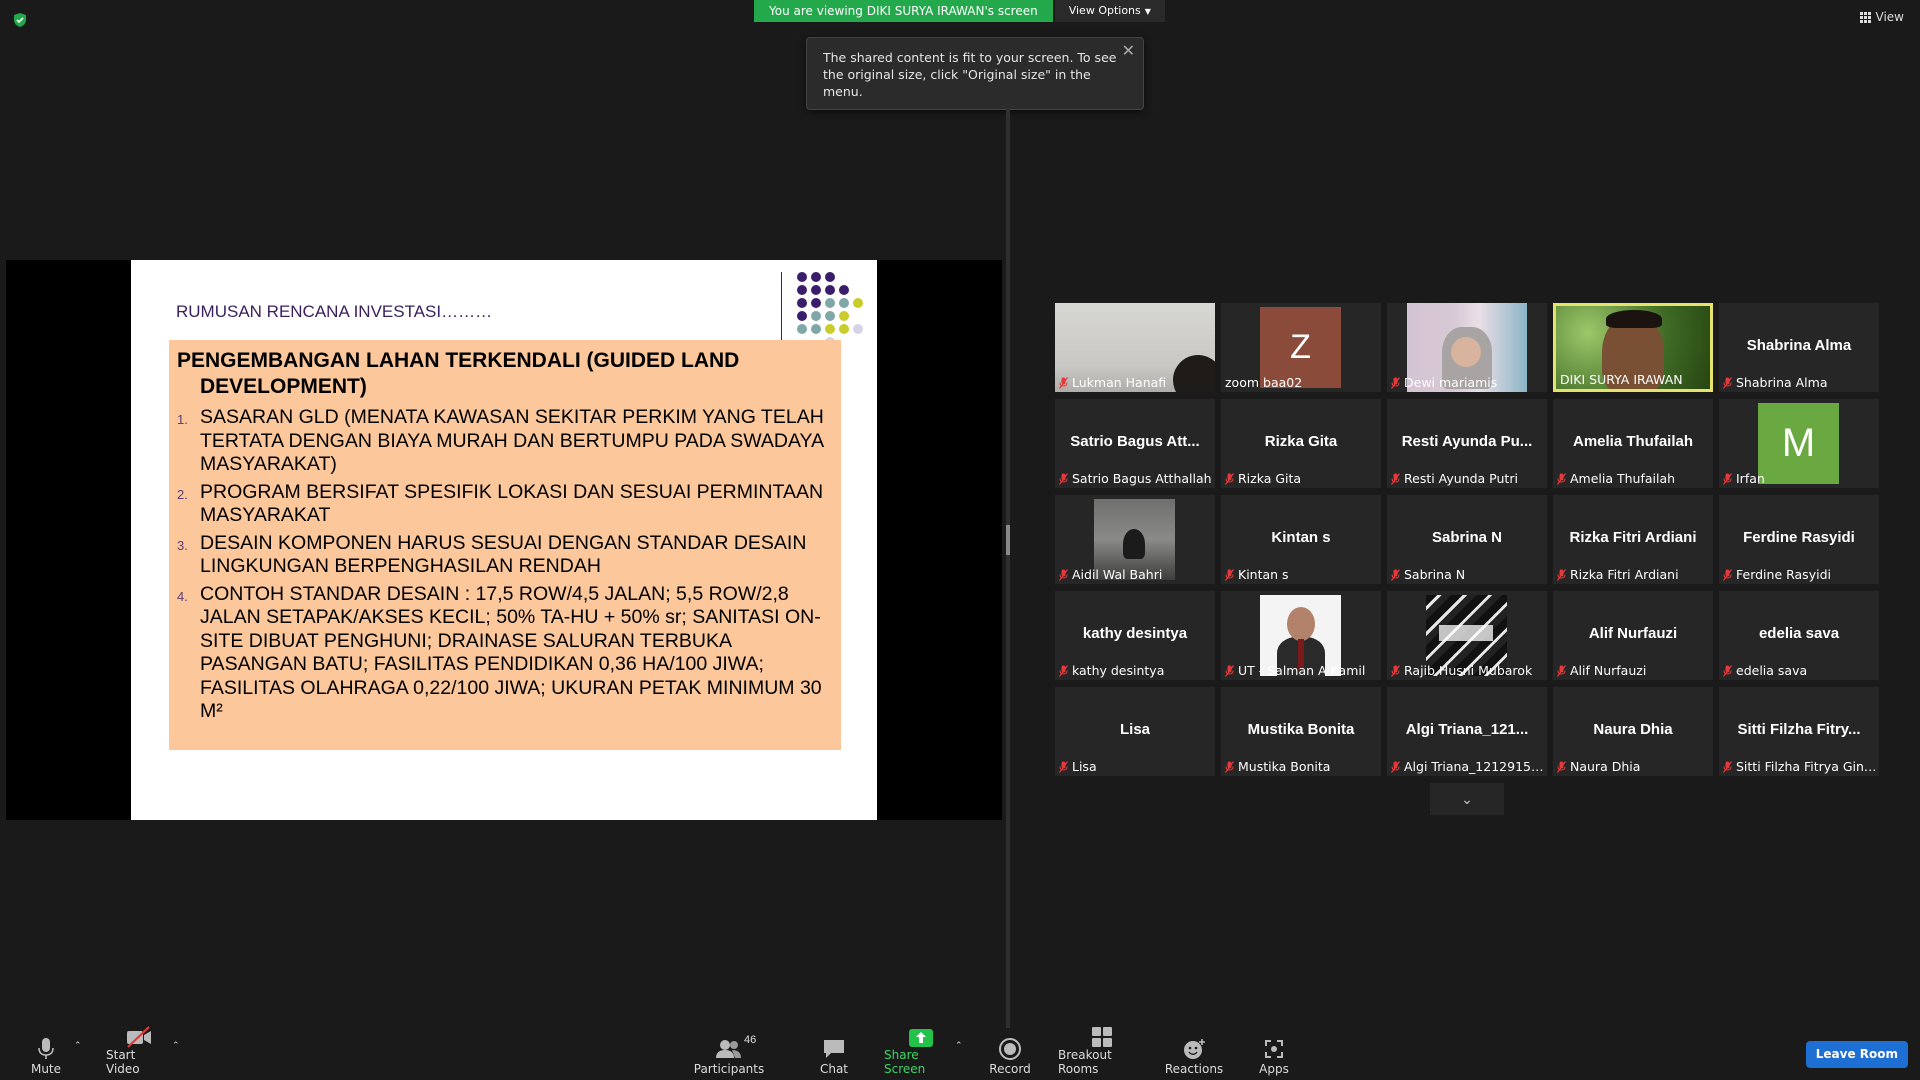 Image resolution: width=1920 pixels, height=1080 pixels. I want to click on share-screen-icon, so click(921, 1038).